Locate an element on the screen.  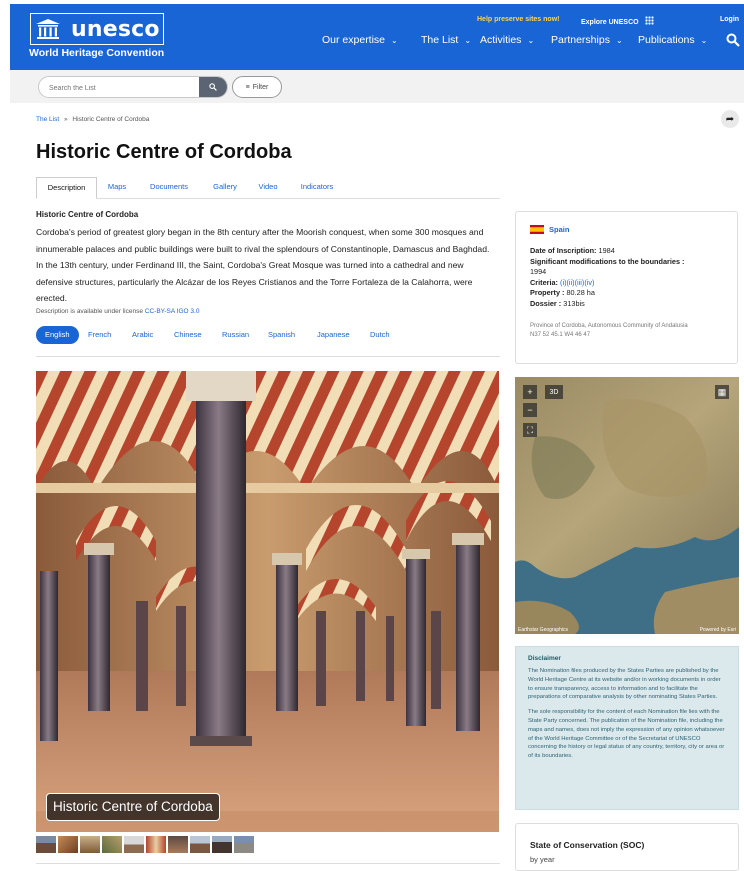
breadcrumb-root: The List is located at coordinates (47, 119).